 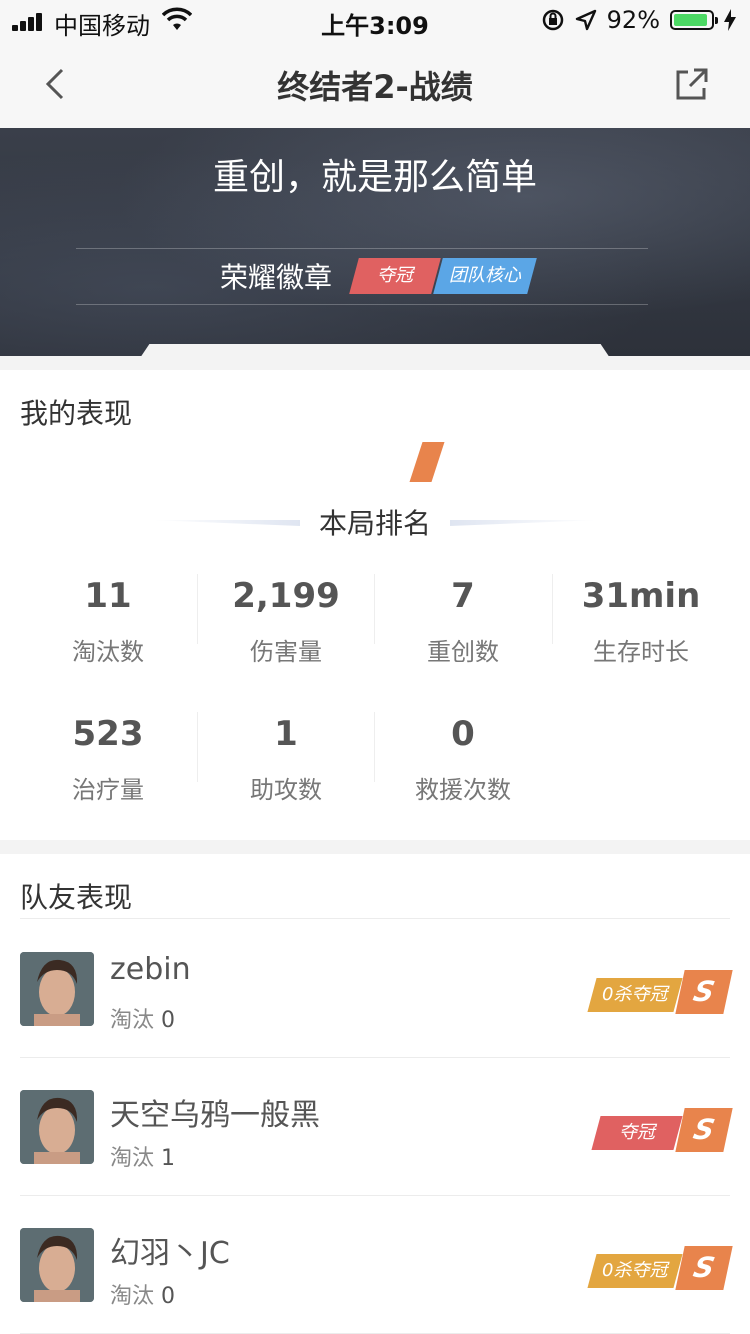 What do you see at coordinates (395, 276) in the screenshot?
I see `badge-champion: 夺冠` at bounding box center [395, 276].